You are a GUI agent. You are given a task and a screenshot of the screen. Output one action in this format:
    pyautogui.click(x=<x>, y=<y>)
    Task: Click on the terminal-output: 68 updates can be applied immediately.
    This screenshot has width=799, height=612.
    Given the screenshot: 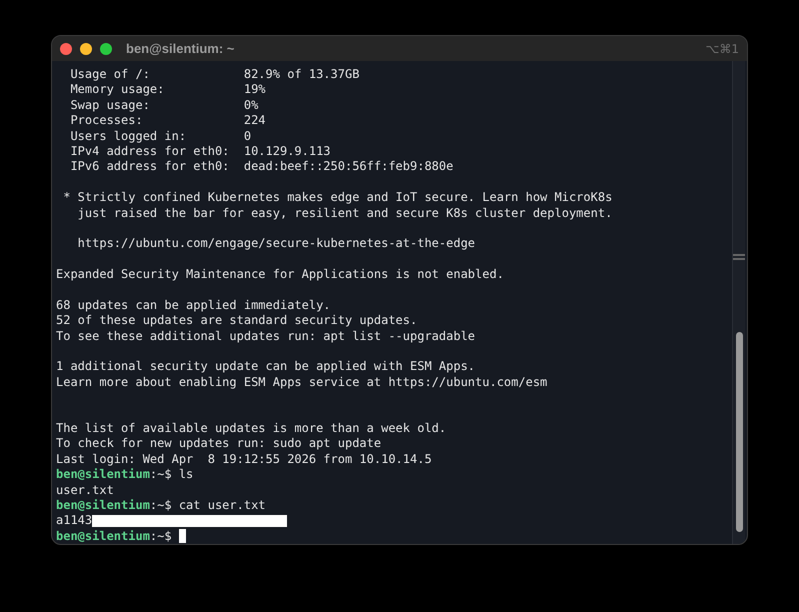 What is the action you would take?
    pyautogui.click(x=194, y=306)
    